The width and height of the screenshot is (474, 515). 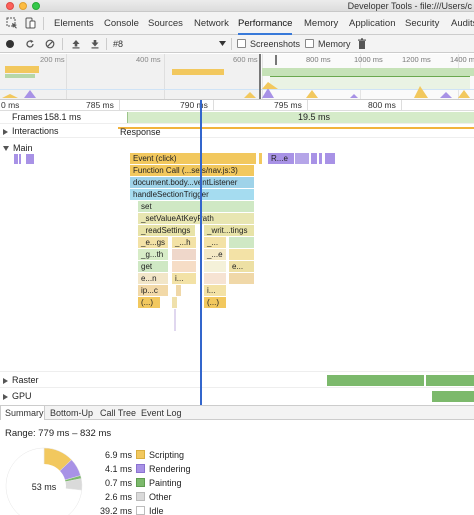 What do you see at coordinates (192, 194) in the screenshot?
I see `flame-handle-section-trigger: handleSectionTrigger` at bounding box center [192, 194].